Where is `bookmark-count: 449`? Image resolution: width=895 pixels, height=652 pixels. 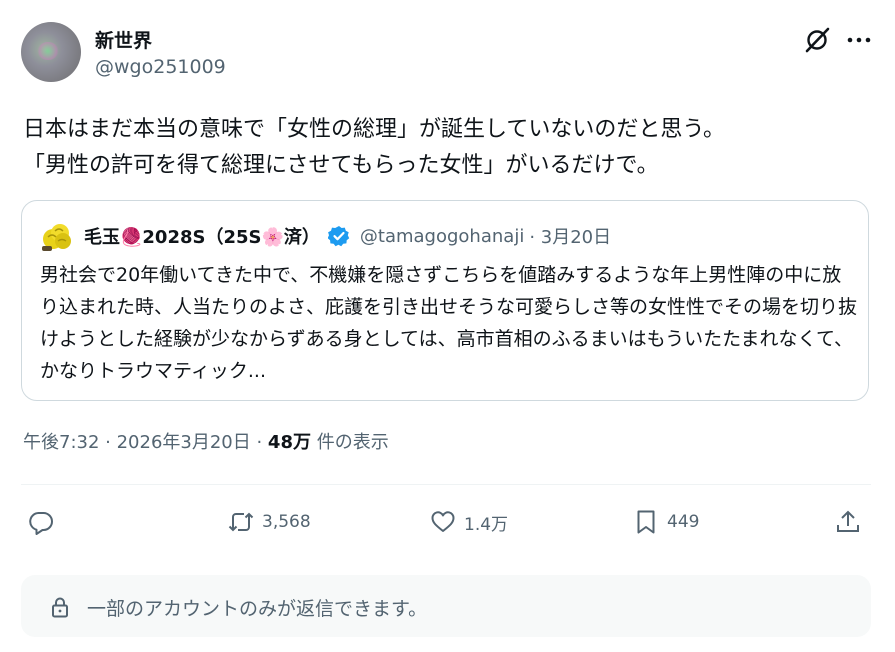
bookmark-count: 449 is located at coordinates (683, 522).